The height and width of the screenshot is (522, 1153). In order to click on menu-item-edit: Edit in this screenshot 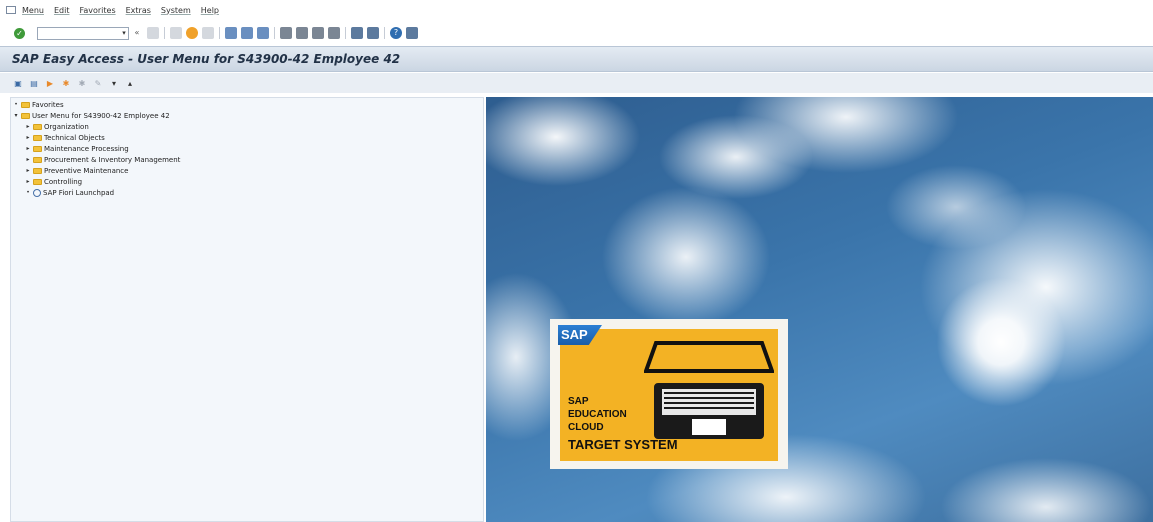, I will do `click(62, 10)`.